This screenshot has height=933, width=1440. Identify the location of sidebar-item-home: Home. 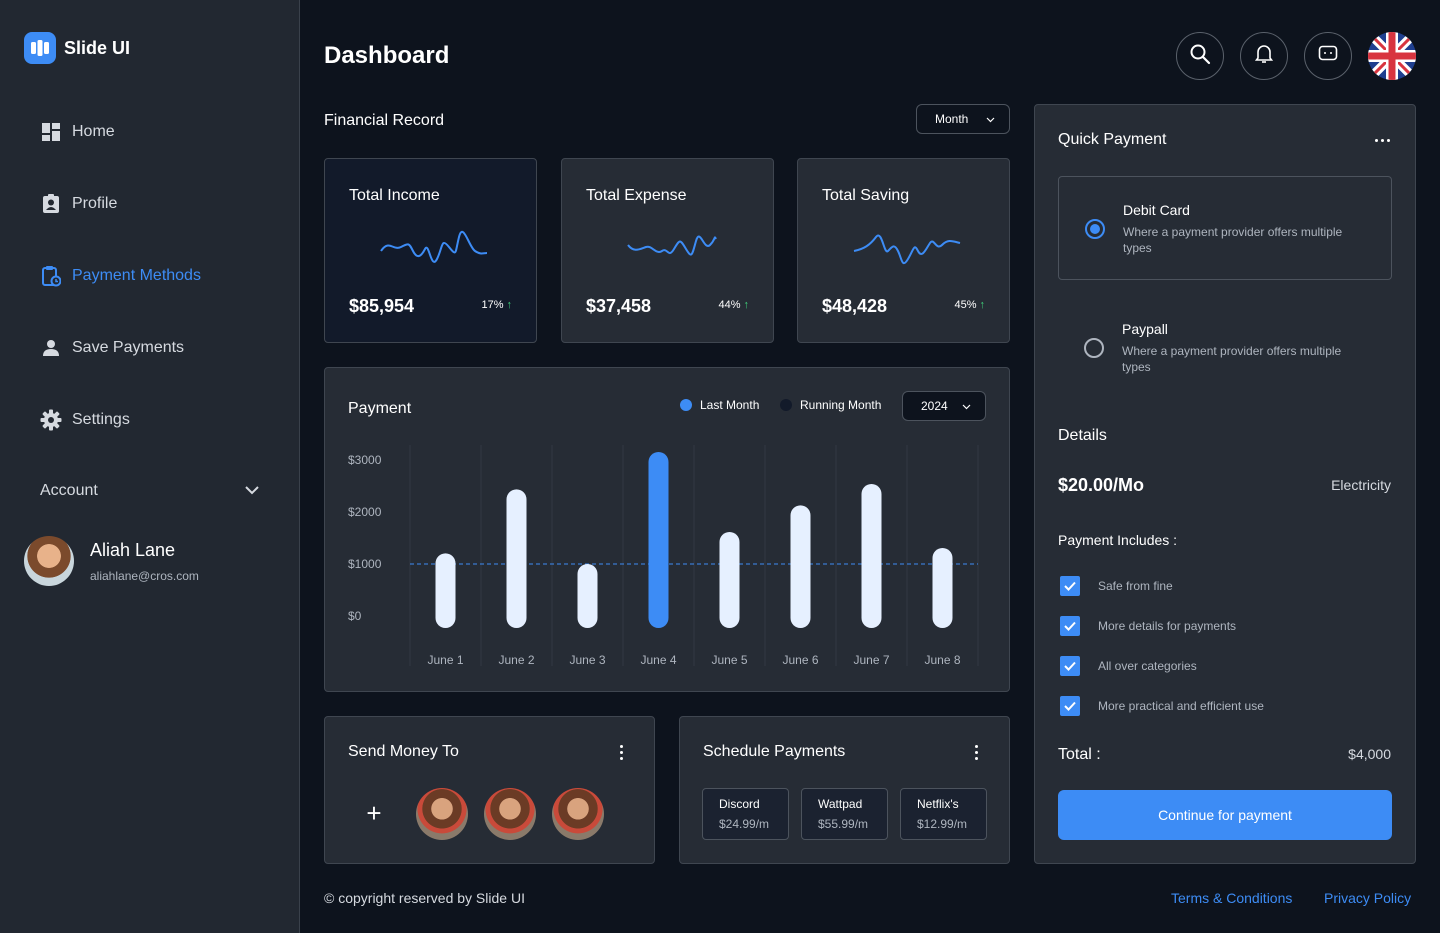
(77, 132).